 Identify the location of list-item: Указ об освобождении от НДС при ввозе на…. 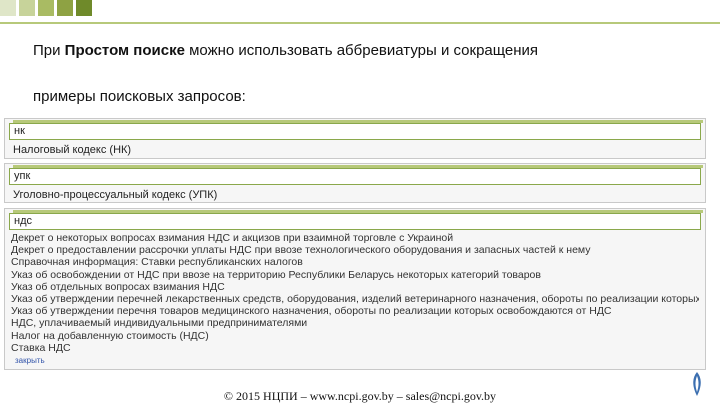
(355, 275).